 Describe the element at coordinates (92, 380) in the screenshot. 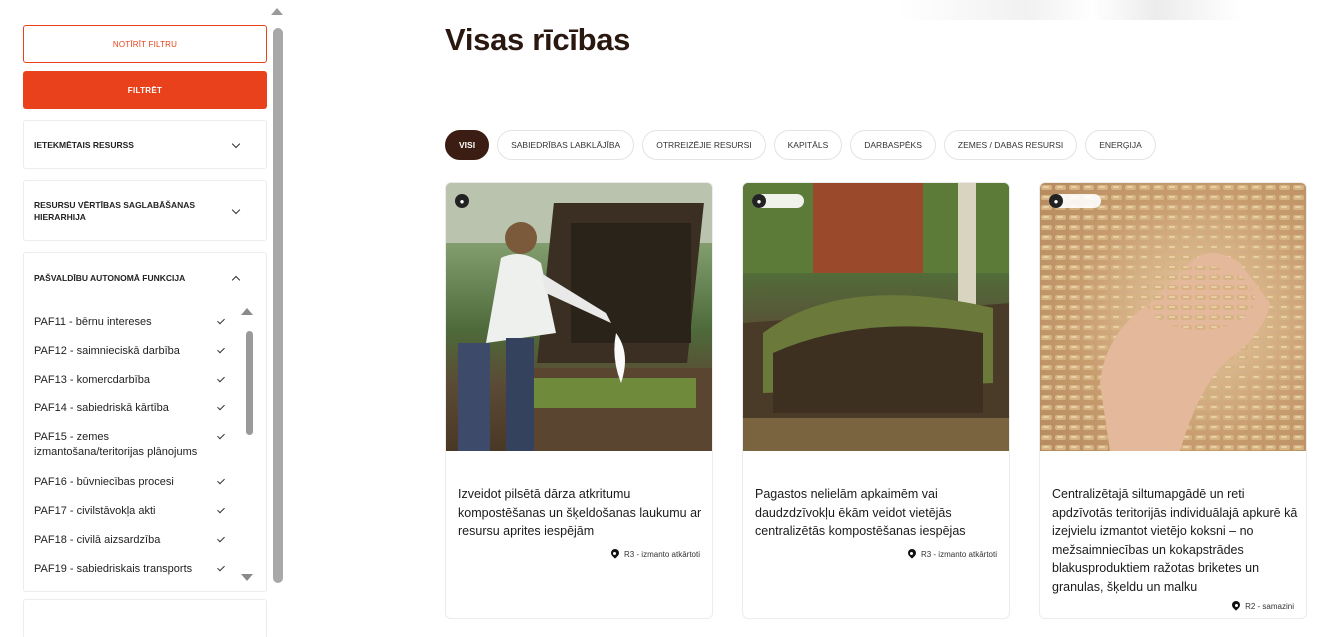

I see `option-label: PAF13 - komercdarbība` at that location.